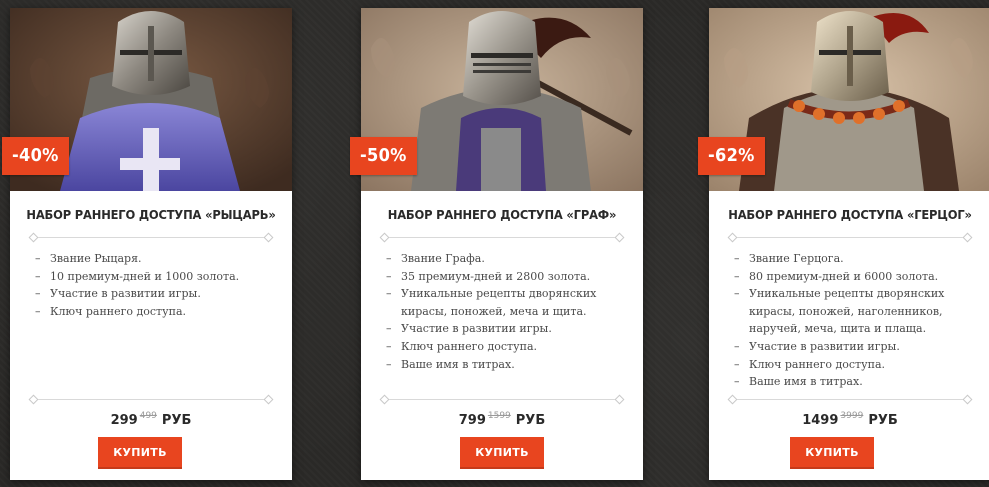  Describe the element at coordinates (854, 259) in the screenshot. I see `feature-item: Звание Герцога.` at that location.